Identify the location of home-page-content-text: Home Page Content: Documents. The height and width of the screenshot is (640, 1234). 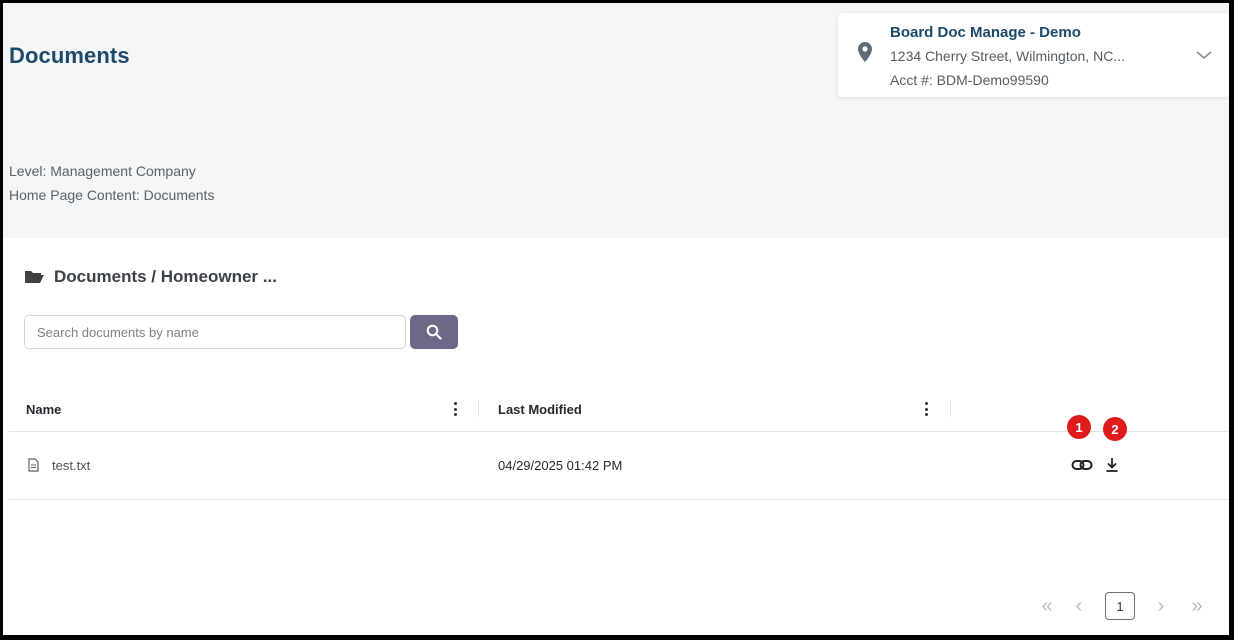
(112, 195).